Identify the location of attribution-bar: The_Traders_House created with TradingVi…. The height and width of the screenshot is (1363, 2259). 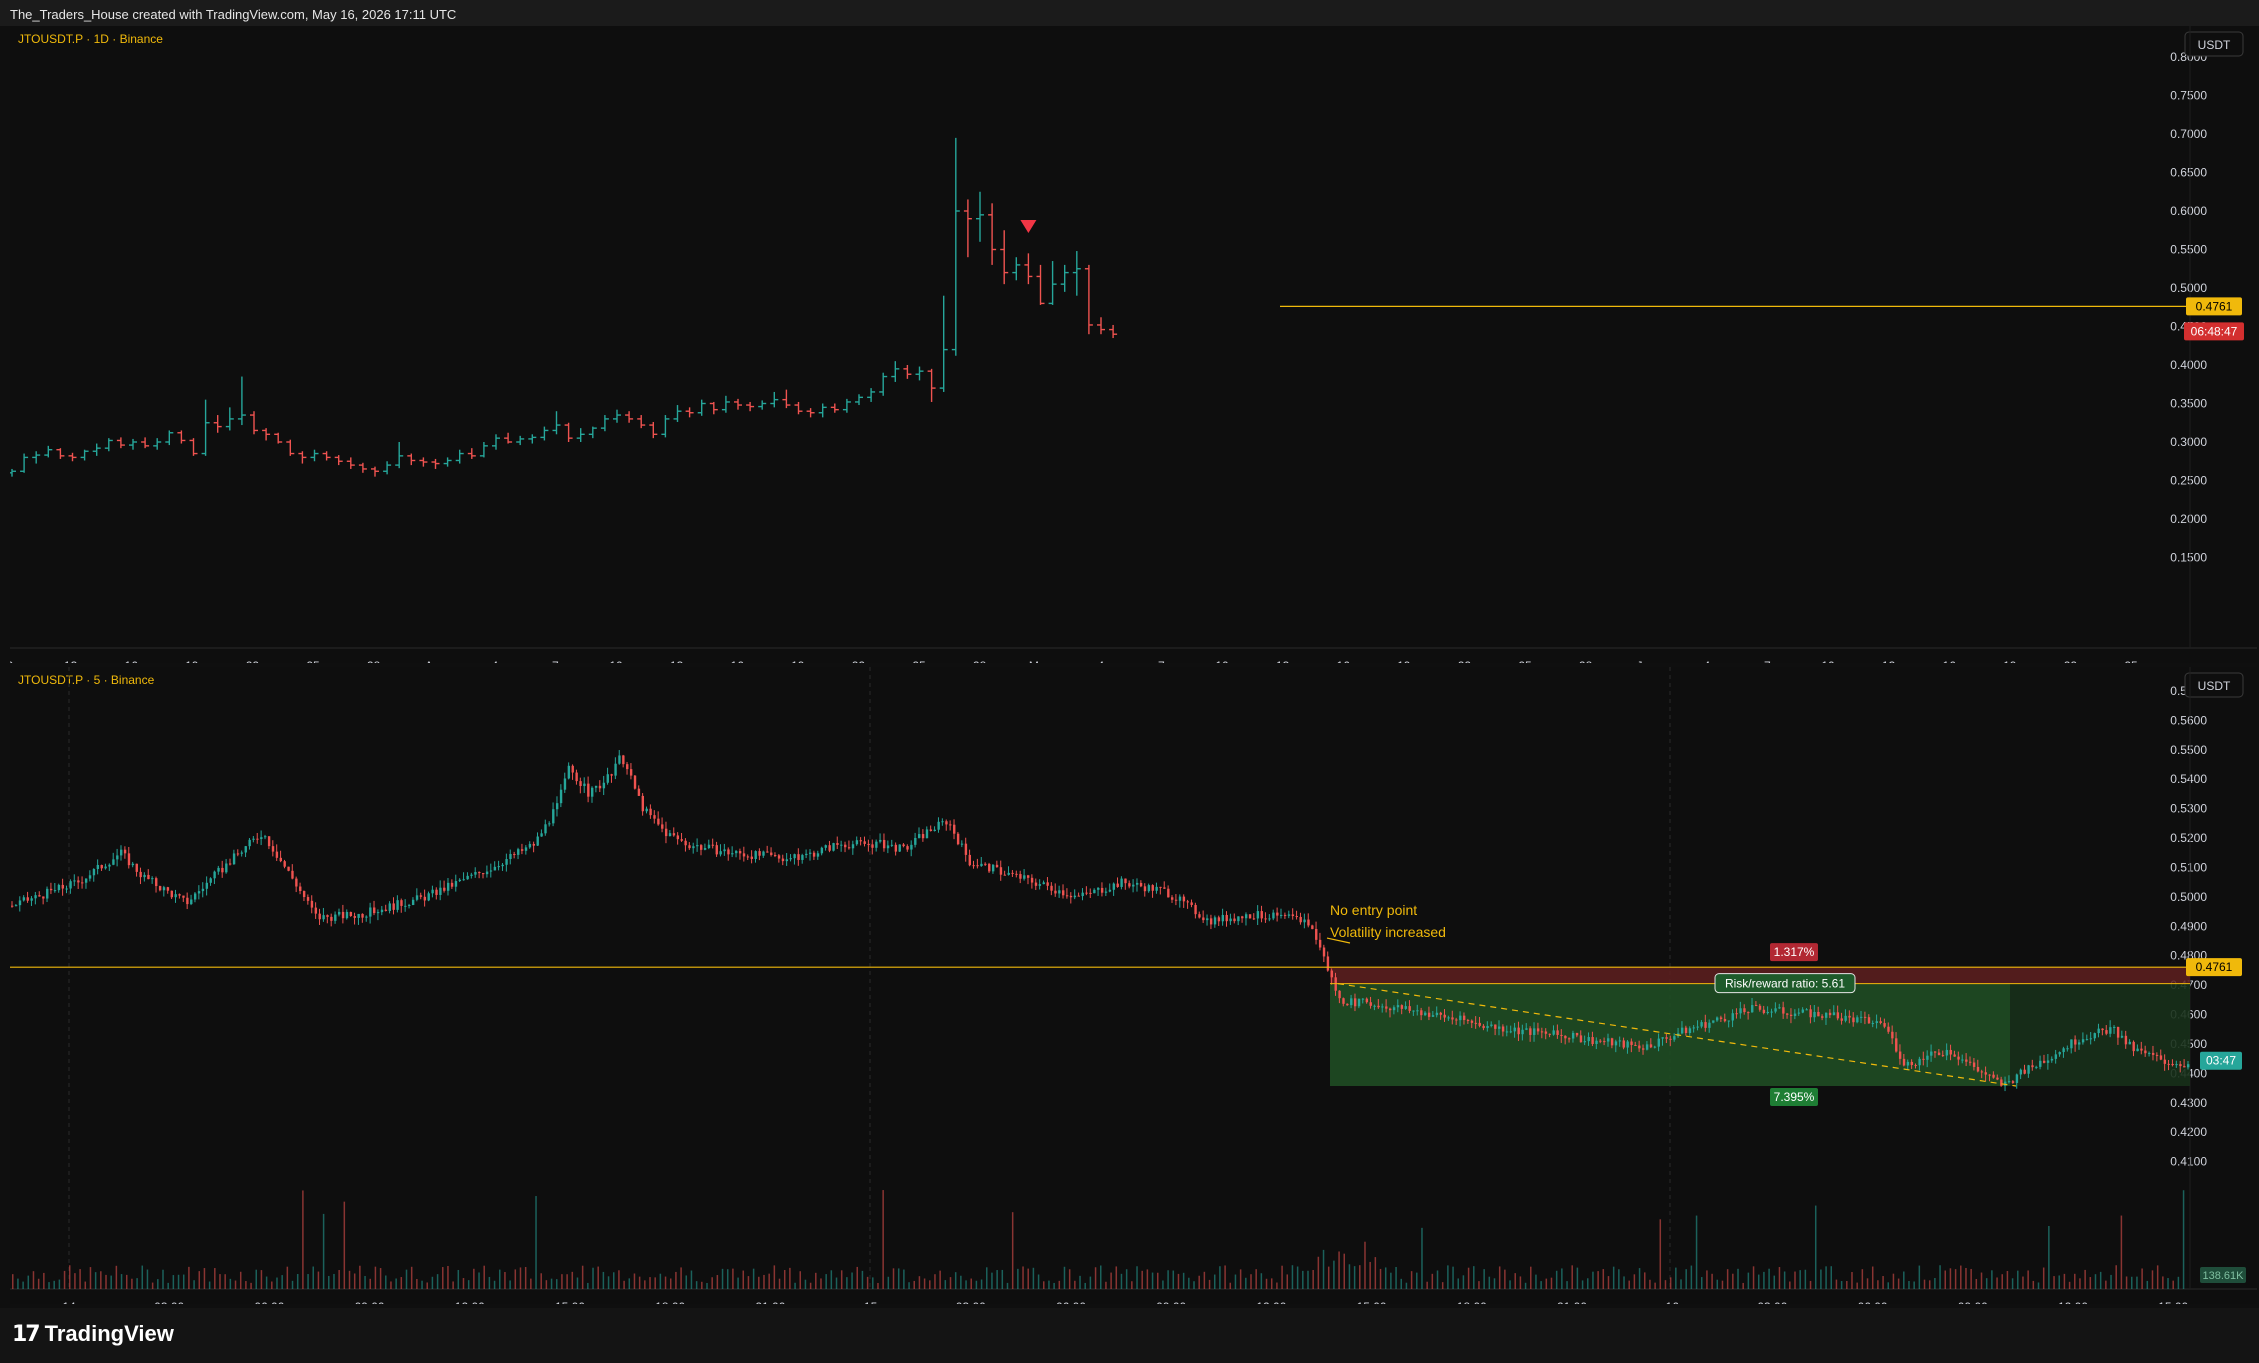
(1129, 13).